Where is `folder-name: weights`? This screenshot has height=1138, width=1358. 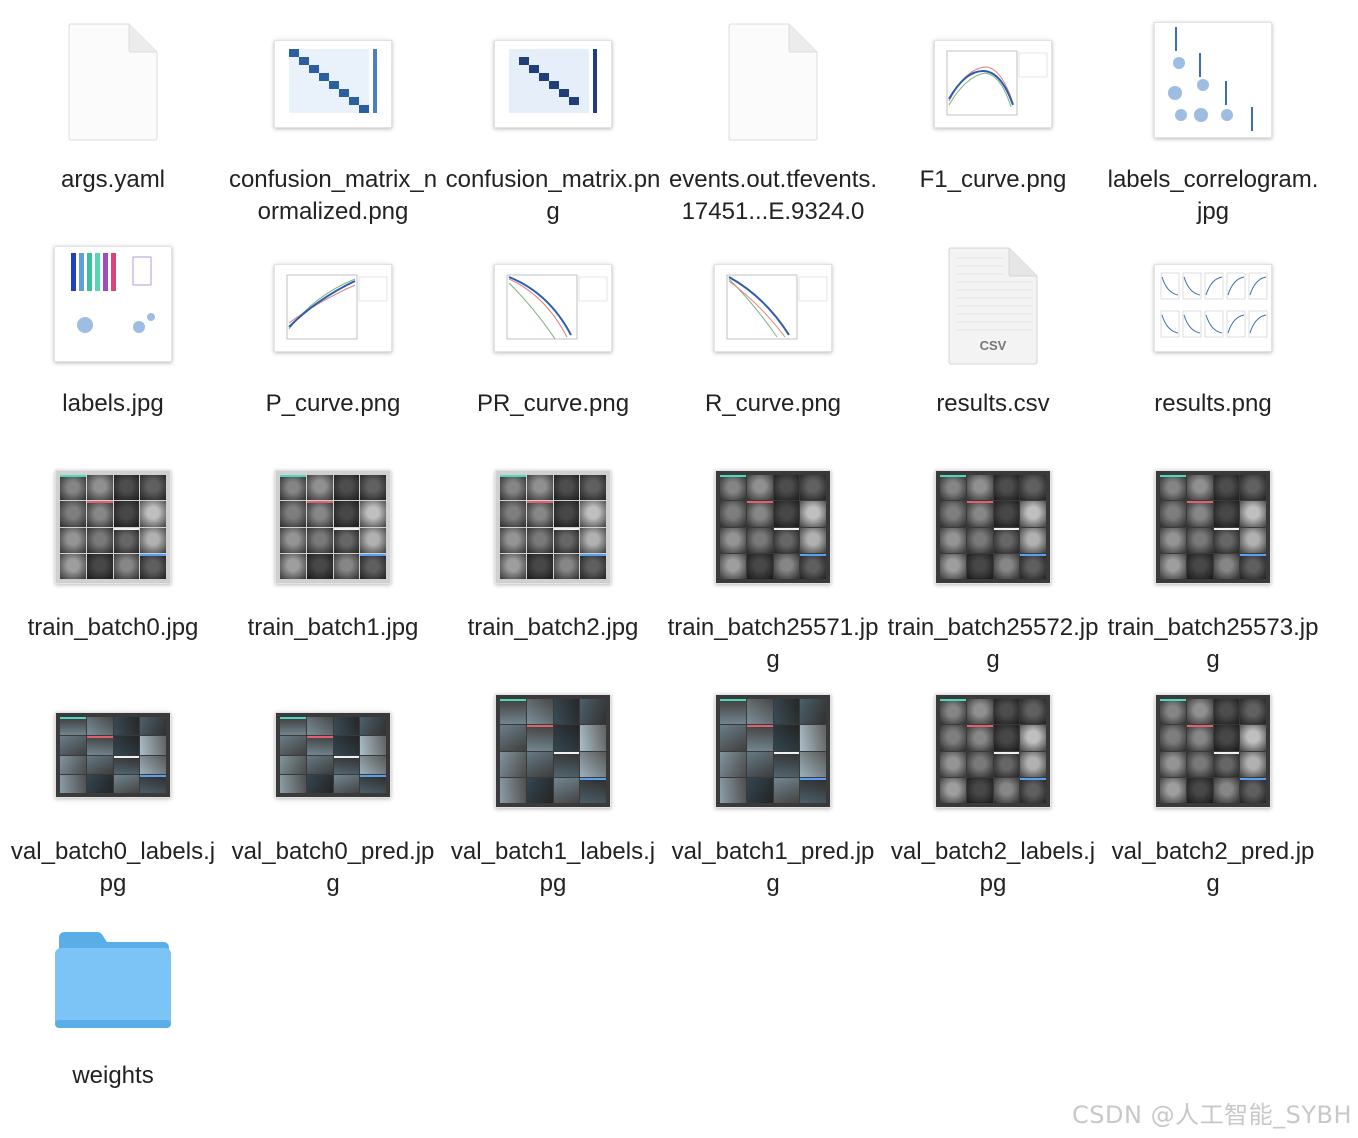
folder-name: weights is located at coordinates (113, 1075).